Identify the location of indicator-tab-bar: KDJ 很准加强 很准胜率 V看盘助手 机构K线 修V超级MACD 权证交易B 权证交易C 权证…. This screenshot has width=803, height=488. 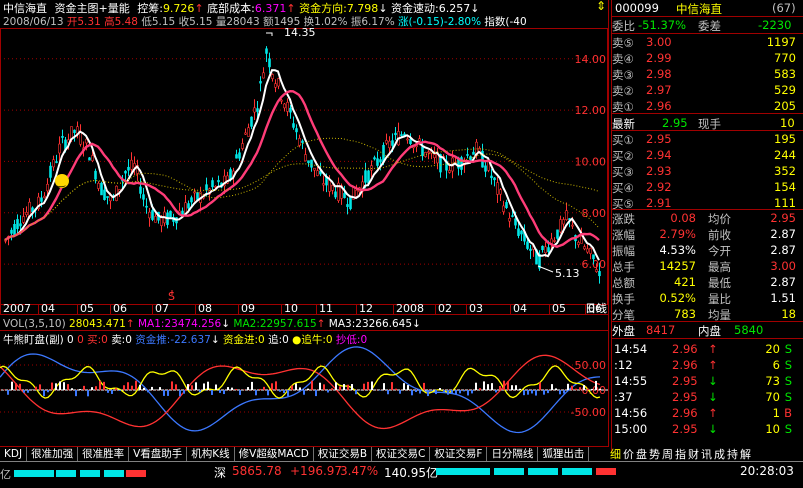
(304, 454).